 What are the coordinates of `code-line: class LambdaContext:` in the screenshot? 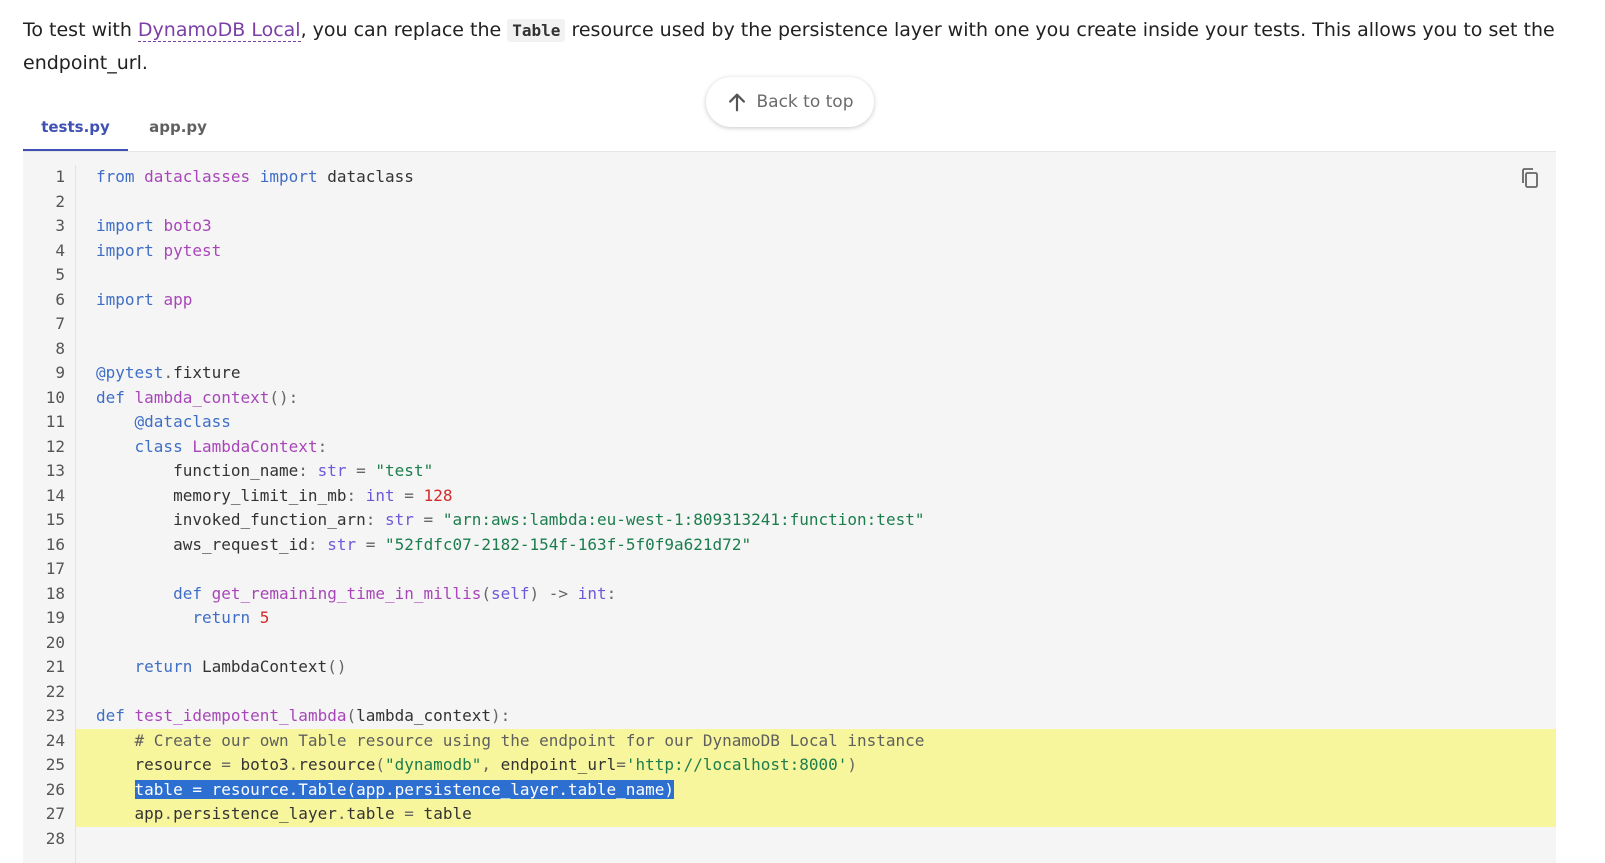 It's located at (789, 447).